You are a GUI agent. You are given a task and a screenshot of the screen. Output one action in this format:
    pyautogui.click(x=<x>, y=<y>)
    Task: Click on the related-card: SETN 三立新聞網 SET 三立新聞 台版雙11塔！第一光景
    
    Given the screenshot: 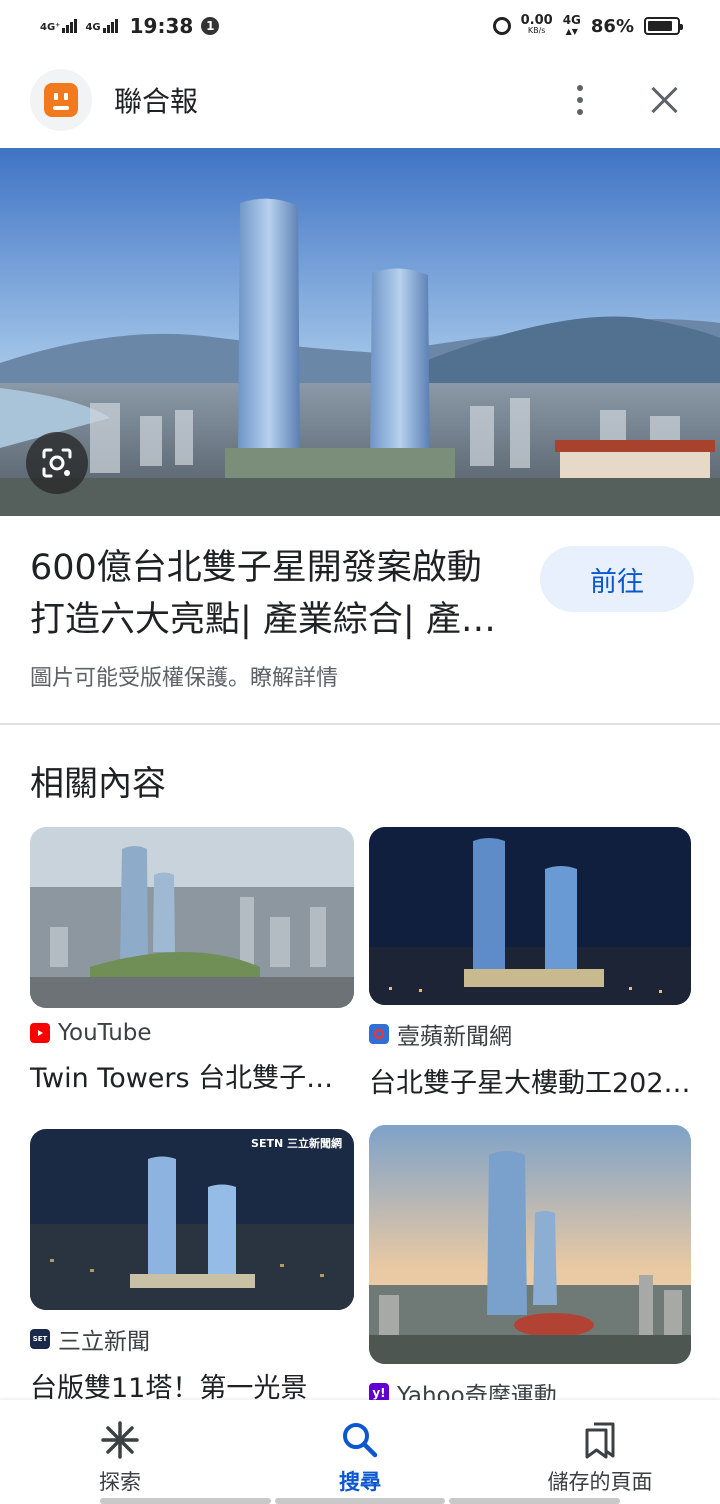 What is the action you would take?
    pyautogui.click(x=192, y=1267)
    